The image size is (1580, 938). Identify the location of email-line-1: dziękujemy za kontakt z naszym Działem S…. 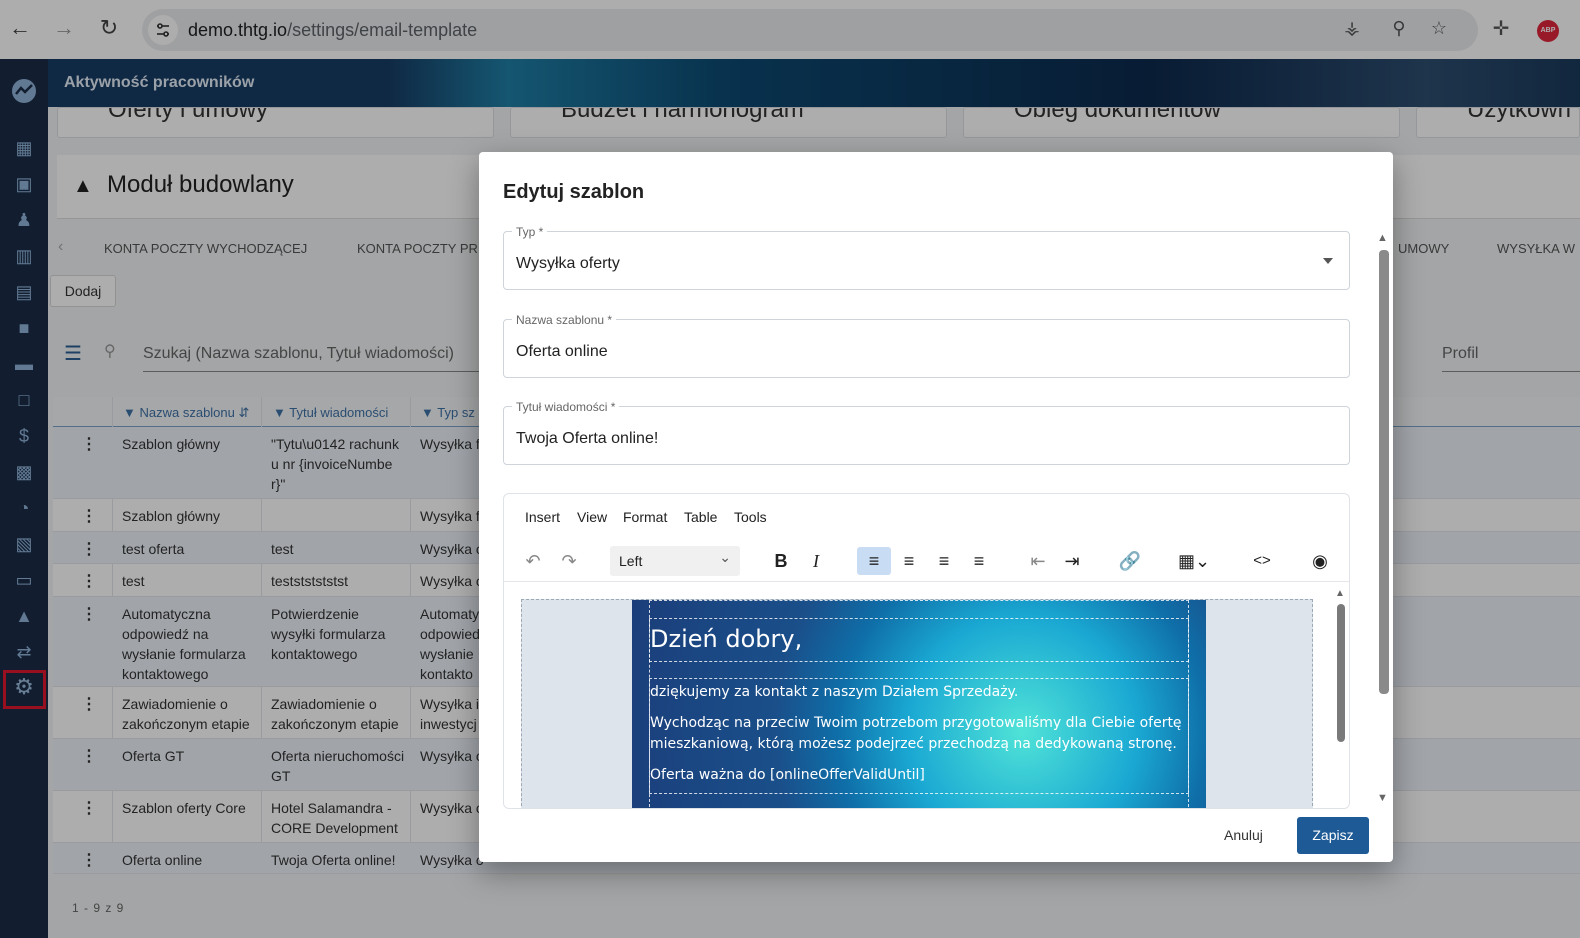
(834, 692).